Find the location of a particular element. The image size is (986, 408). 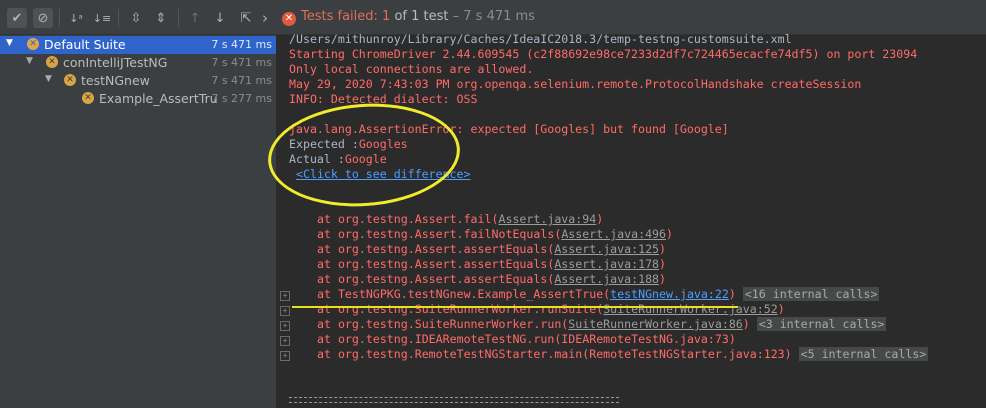

checkmark-icon: ✔ is located at coordinates (17, 18).